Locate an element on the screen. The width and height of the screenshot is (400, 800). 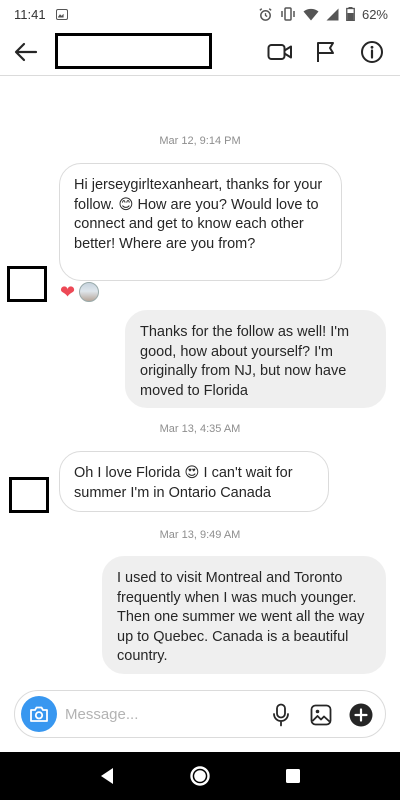
header-actions is located at coordinates (326, 52).